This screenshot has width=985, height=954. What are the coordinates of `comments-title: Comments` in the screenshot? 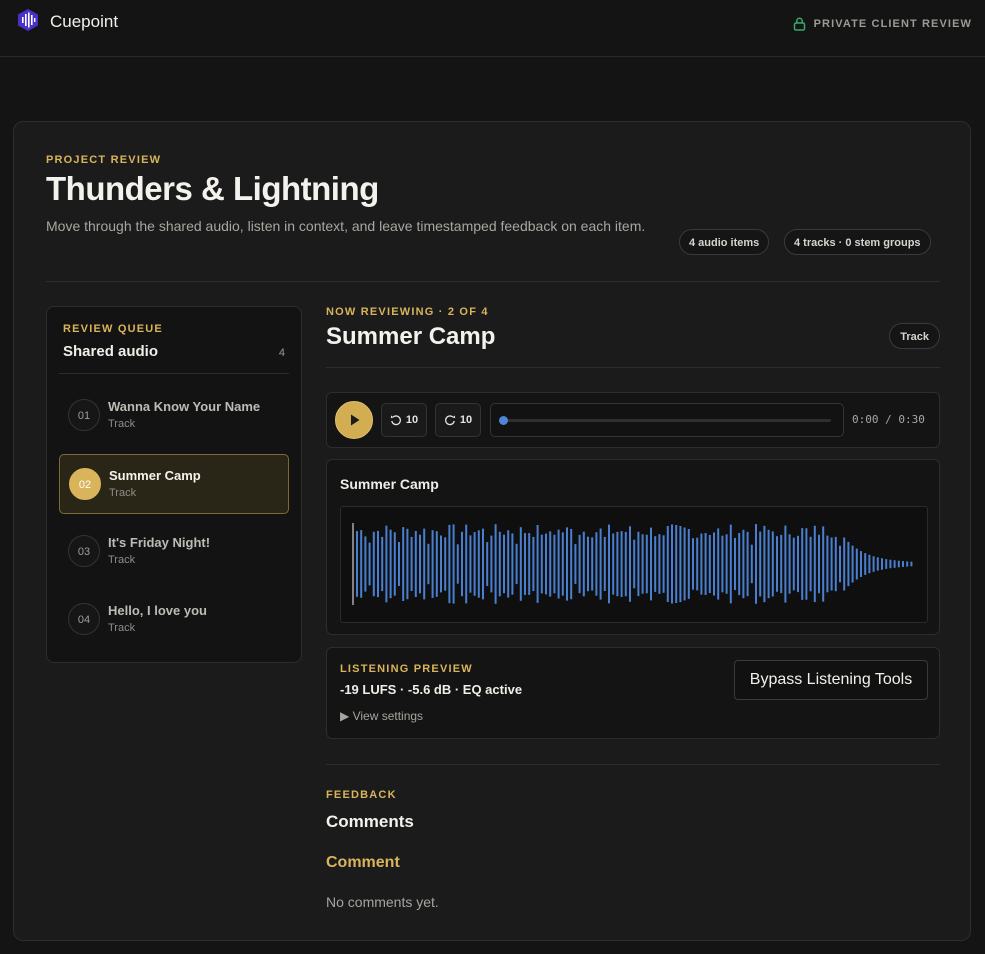 It's located at (370, 821).